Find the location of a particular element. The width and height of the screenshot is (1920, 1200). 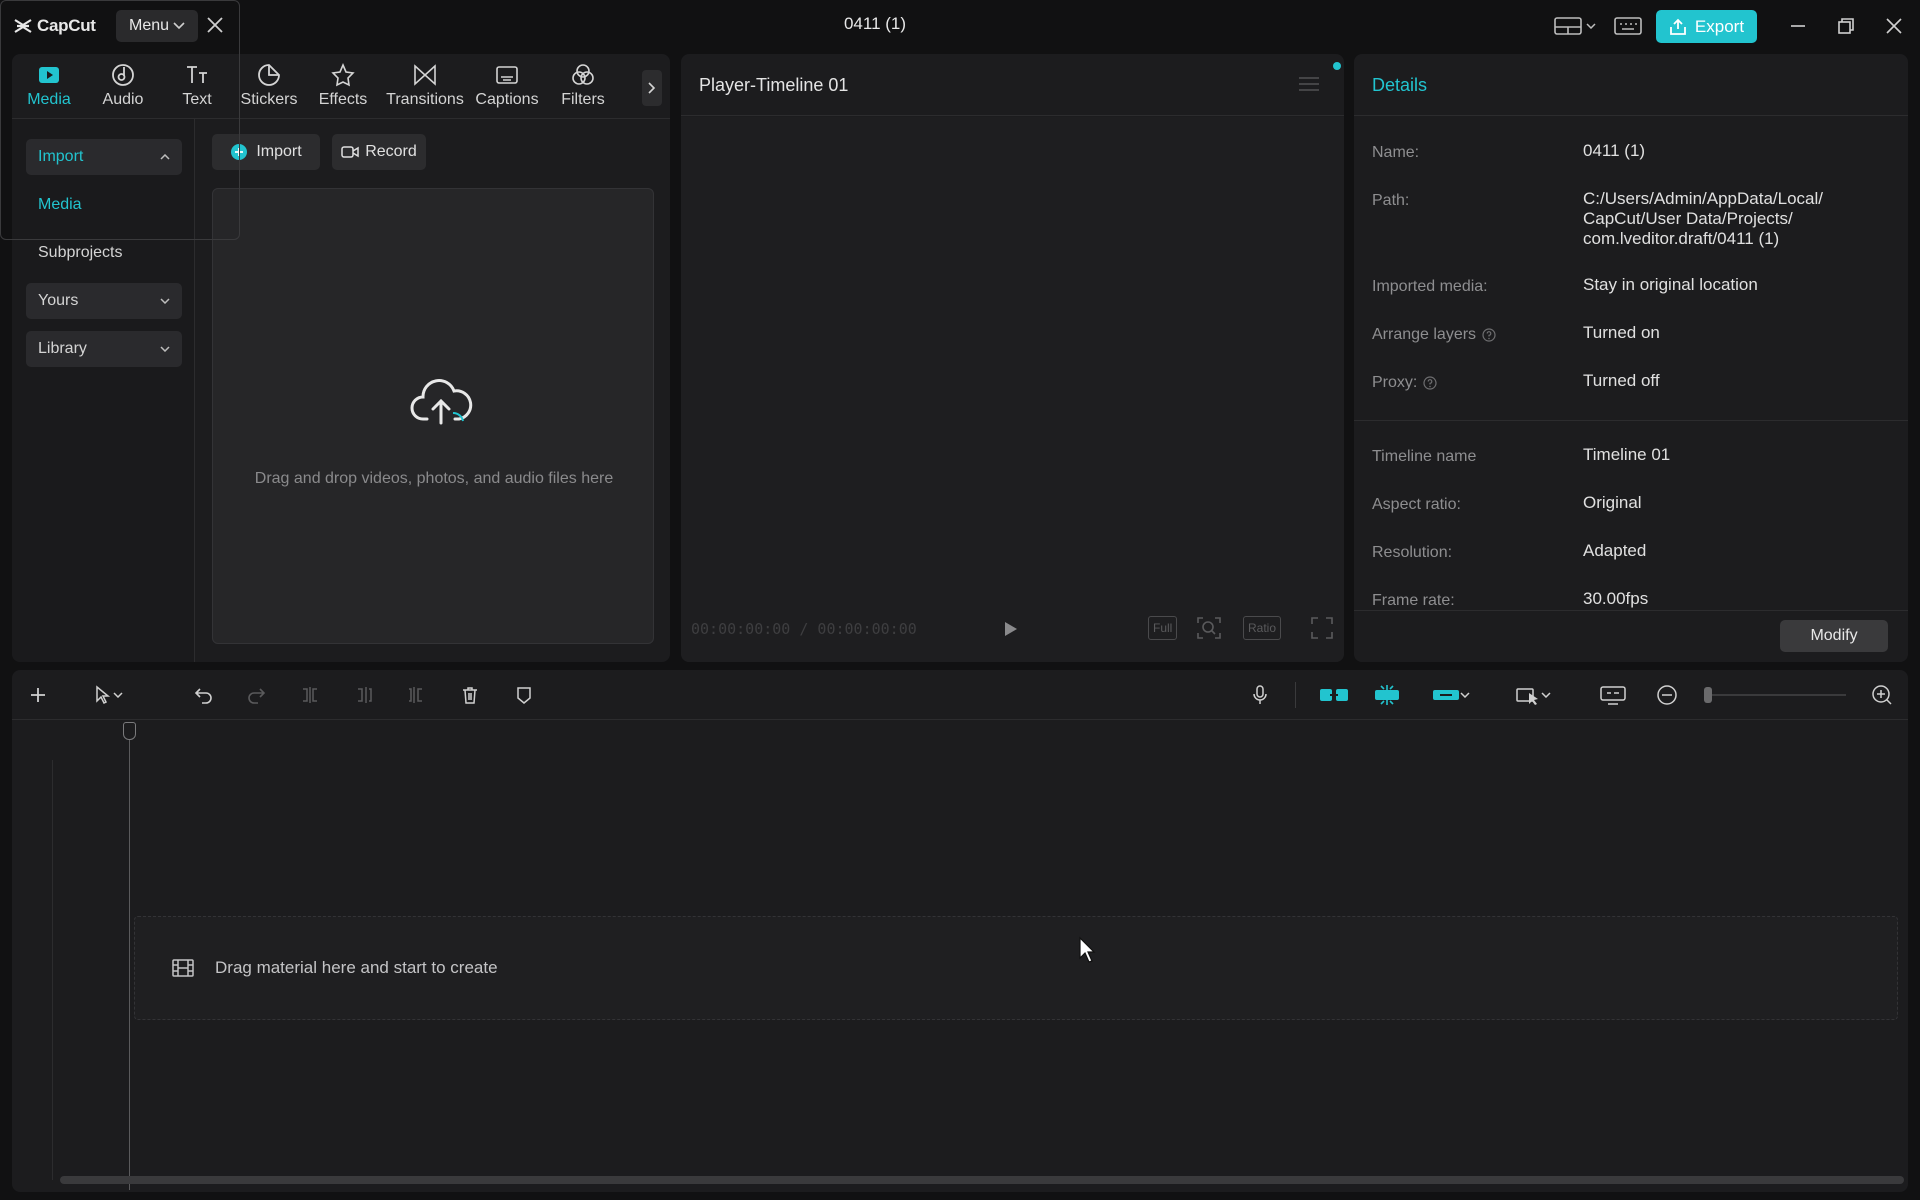

zoom-in-button is located at coordinates (1882, 695).